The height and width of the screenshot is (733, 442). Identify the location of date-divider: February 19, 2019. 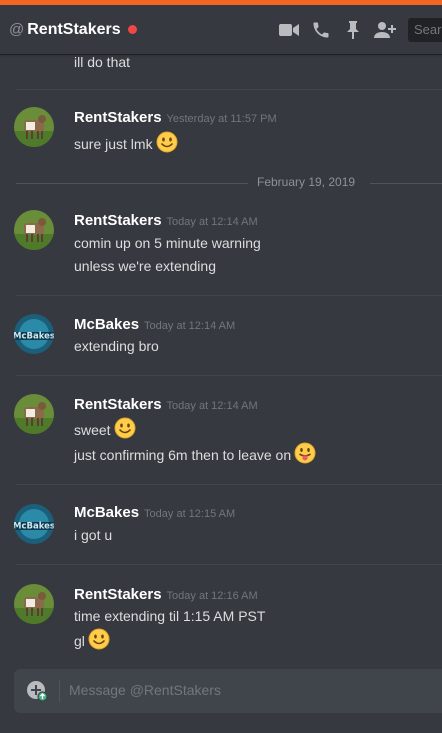
(221, 183).